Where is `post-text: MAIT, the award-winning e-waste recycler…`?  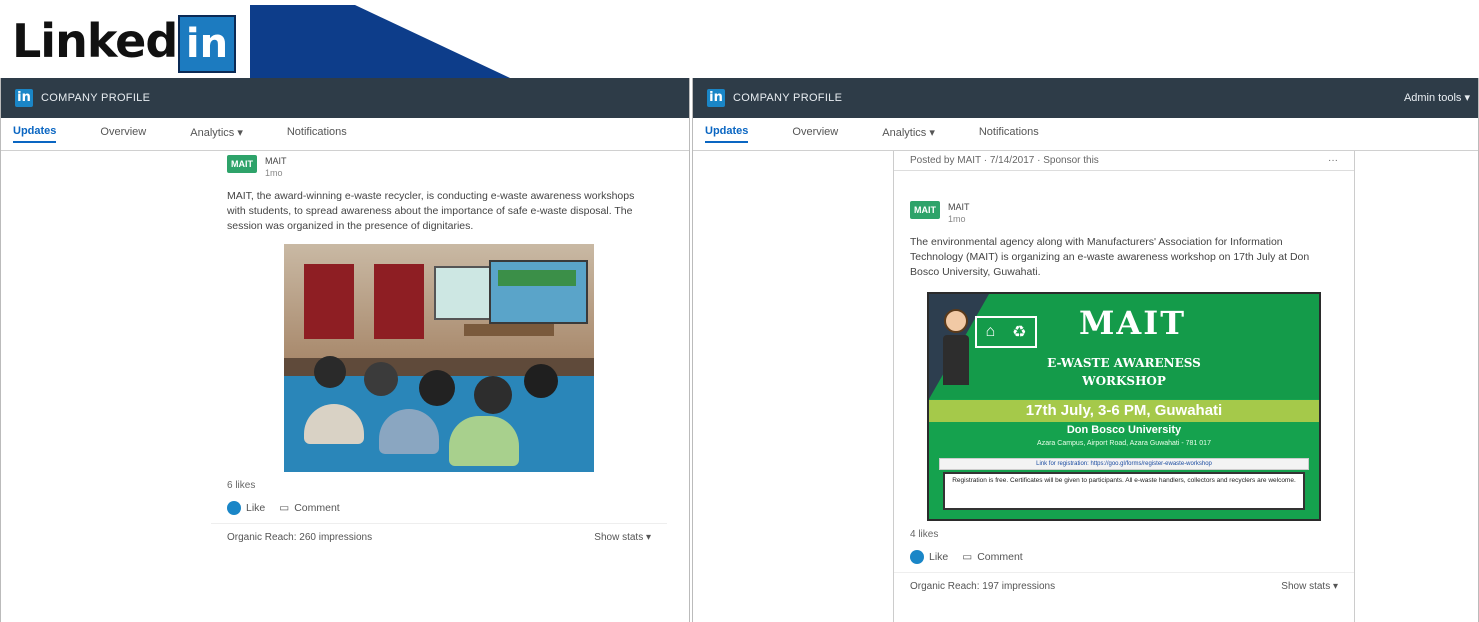 post-text: MAIT, the award-winning e-waste recycler… is located at coordinates (431, 211).